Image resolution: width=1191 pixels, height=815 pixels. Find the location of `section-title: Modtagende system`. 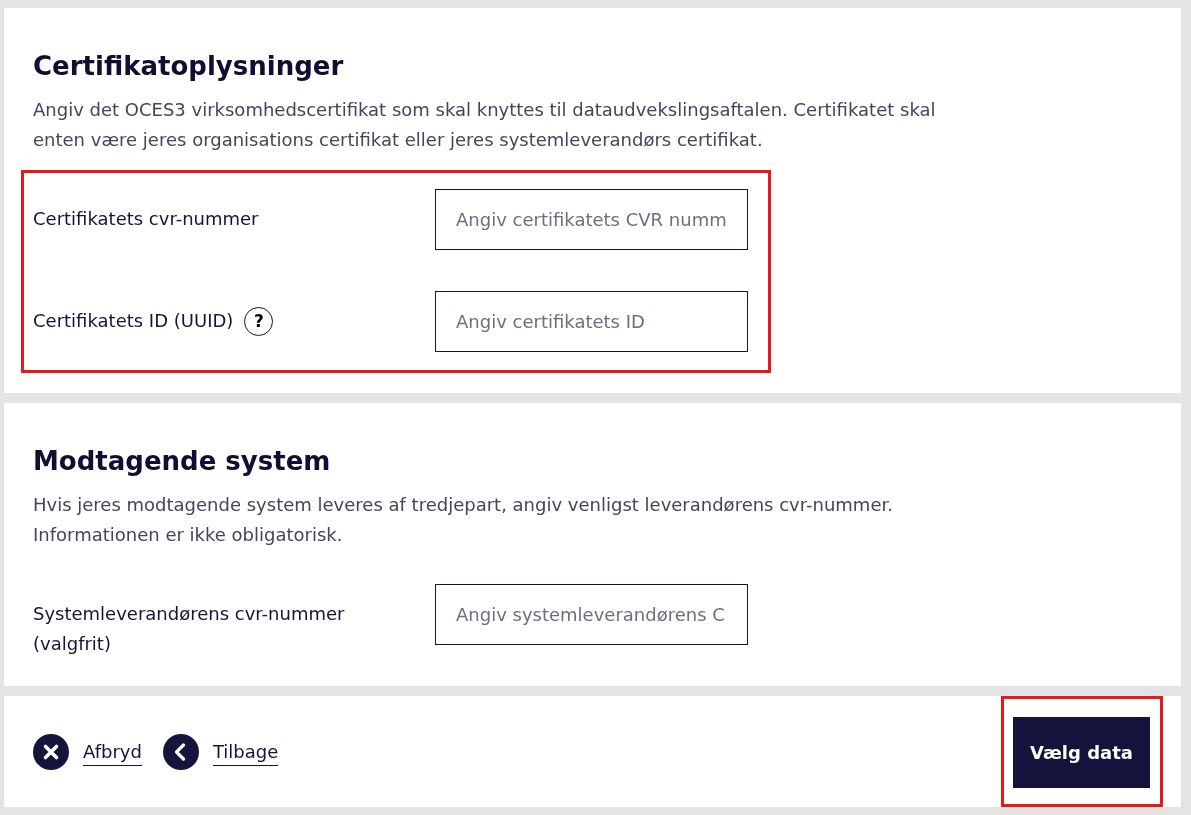

section-title: Modtagende system is located at coordinates (182, 461).